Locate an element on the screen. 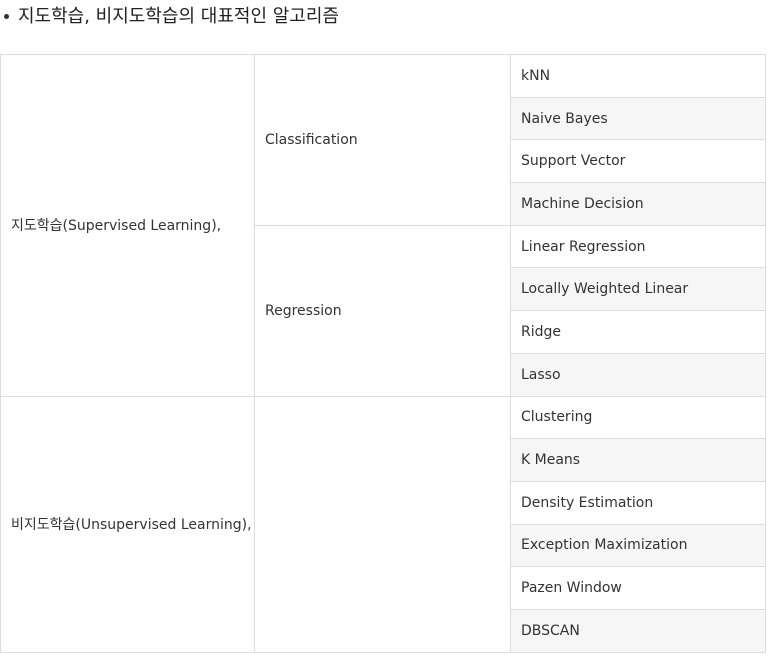 This screenshot has height=668, width=768. algorithm-cell: Lasso is located at coordinates (638, 374).